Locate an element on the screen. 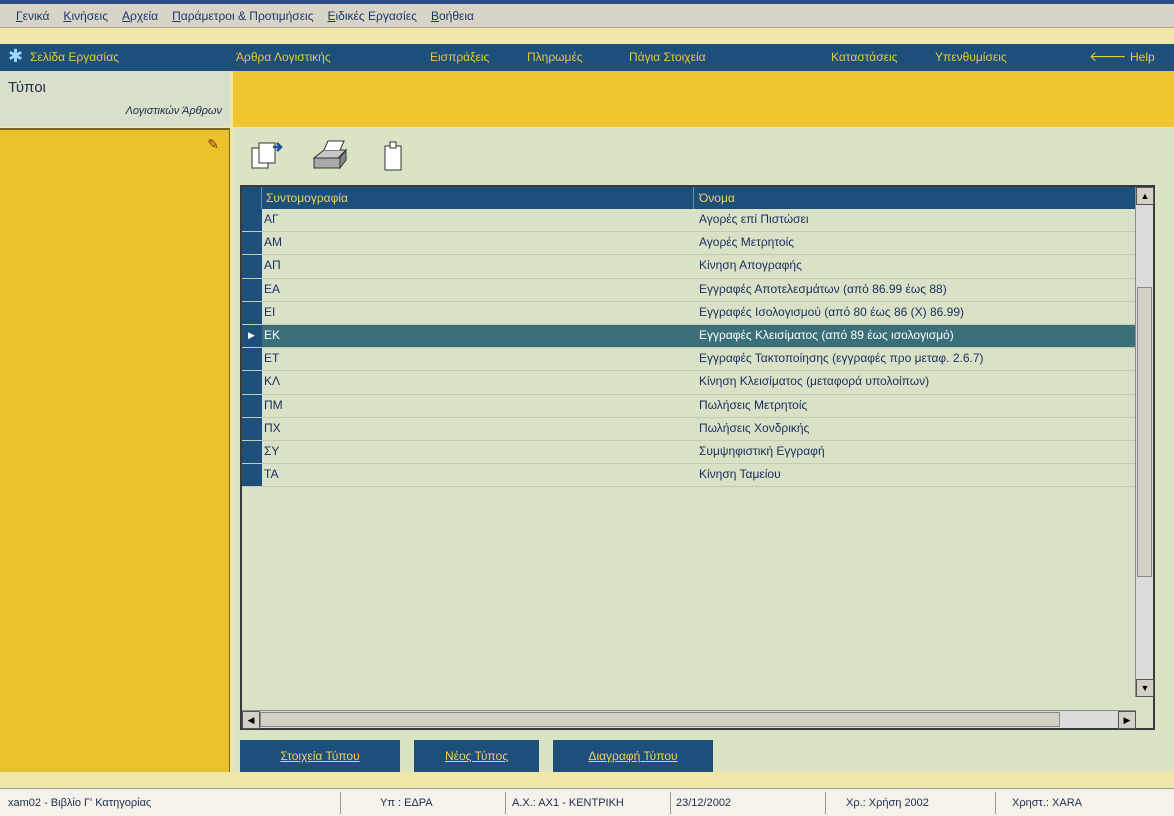 The image size is (1174, 816). horizontal-scroll-thumb is located at coordinates (660, 719).